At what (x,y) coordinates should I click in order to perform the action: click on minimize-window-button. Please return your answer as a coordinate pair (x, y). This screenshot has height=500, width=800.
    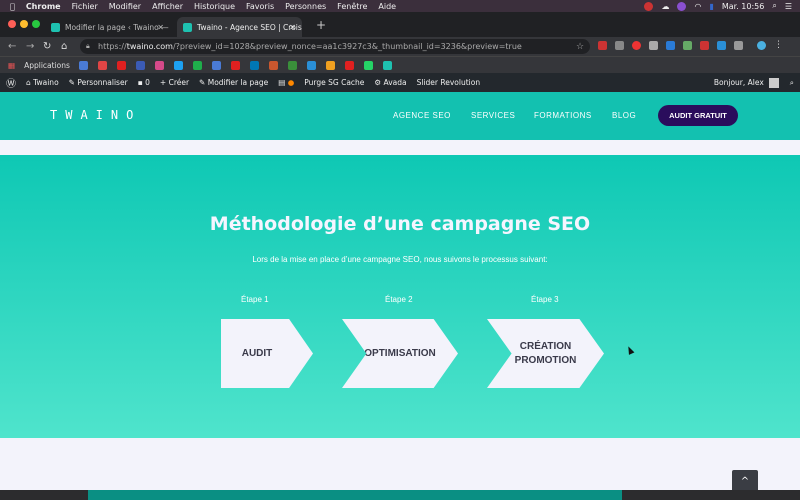
    Looking at the image, I should click on (24, 24).